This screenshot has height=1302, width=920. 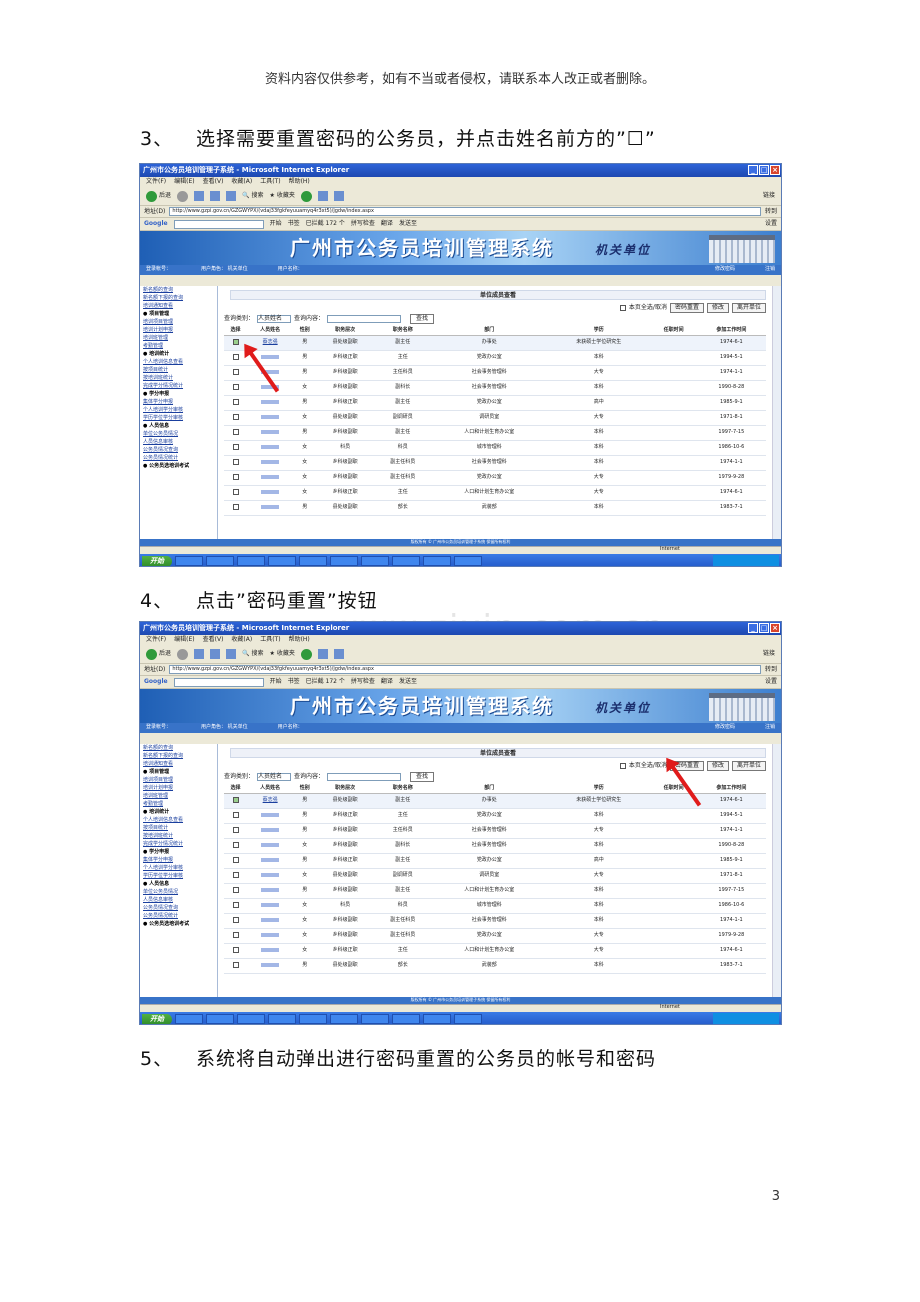 What do you see at coordinates (622, 765) in the screenshot?
I see `select-all-checkbox` at bounding box center [622, 765].